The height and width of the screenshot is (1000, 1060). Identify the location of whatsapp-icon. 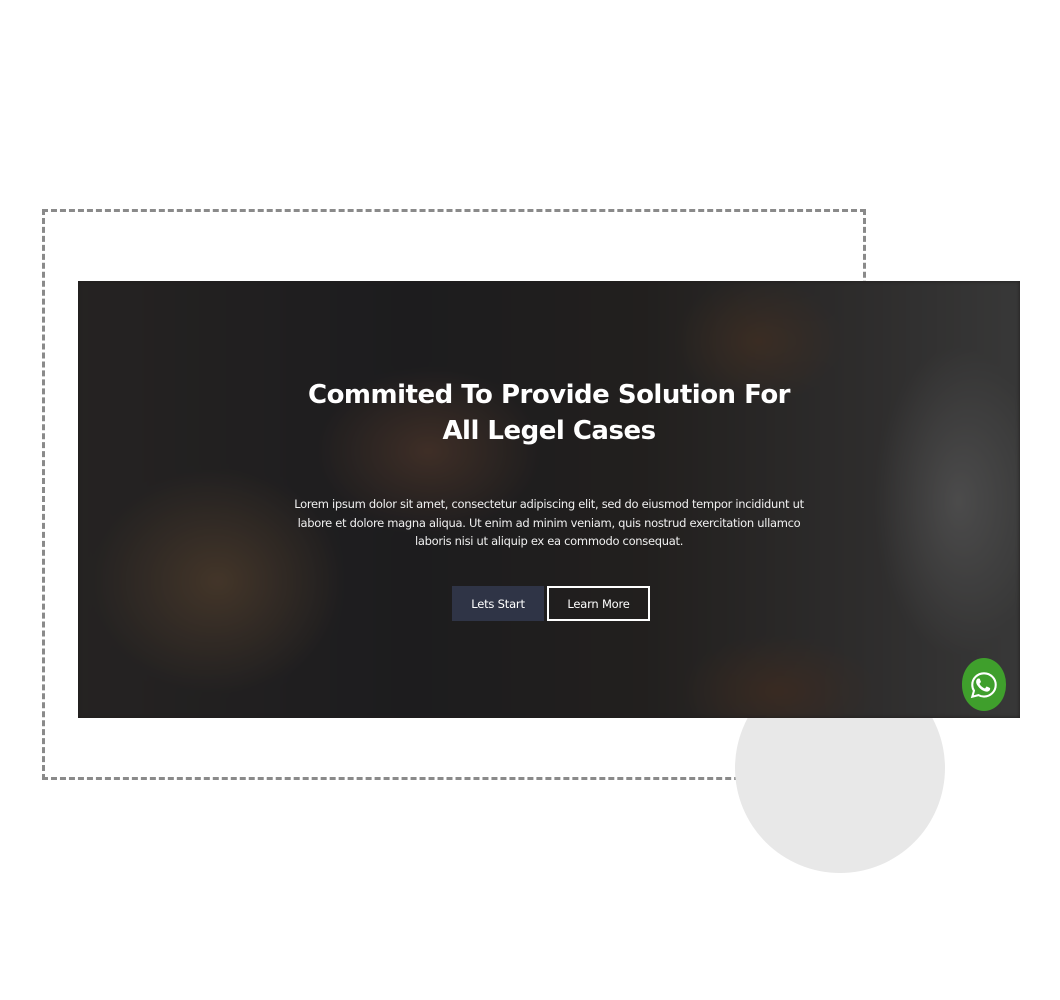
(983, 684).